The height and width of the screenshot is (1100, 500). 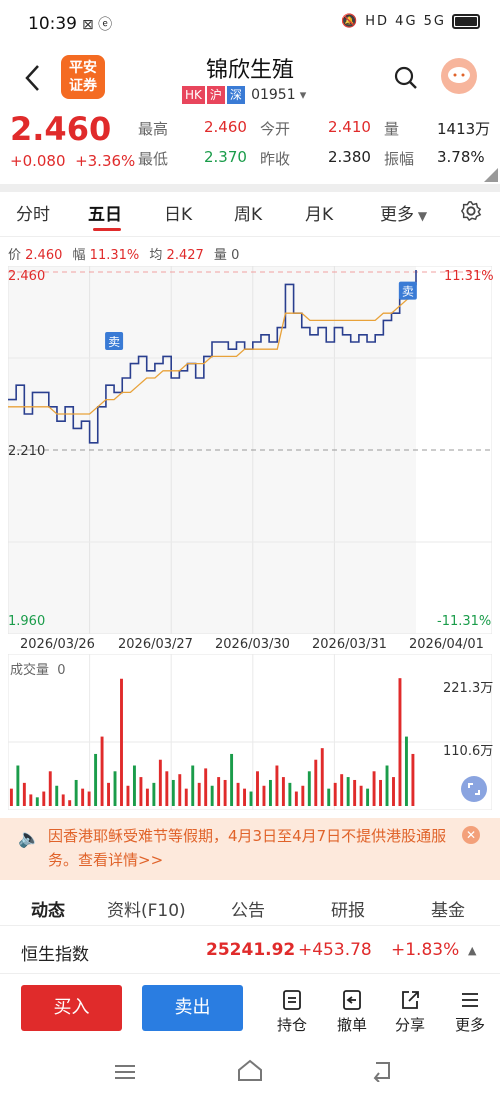 I want to click on index-name: 恒生指数, so click(x=55, y=955).